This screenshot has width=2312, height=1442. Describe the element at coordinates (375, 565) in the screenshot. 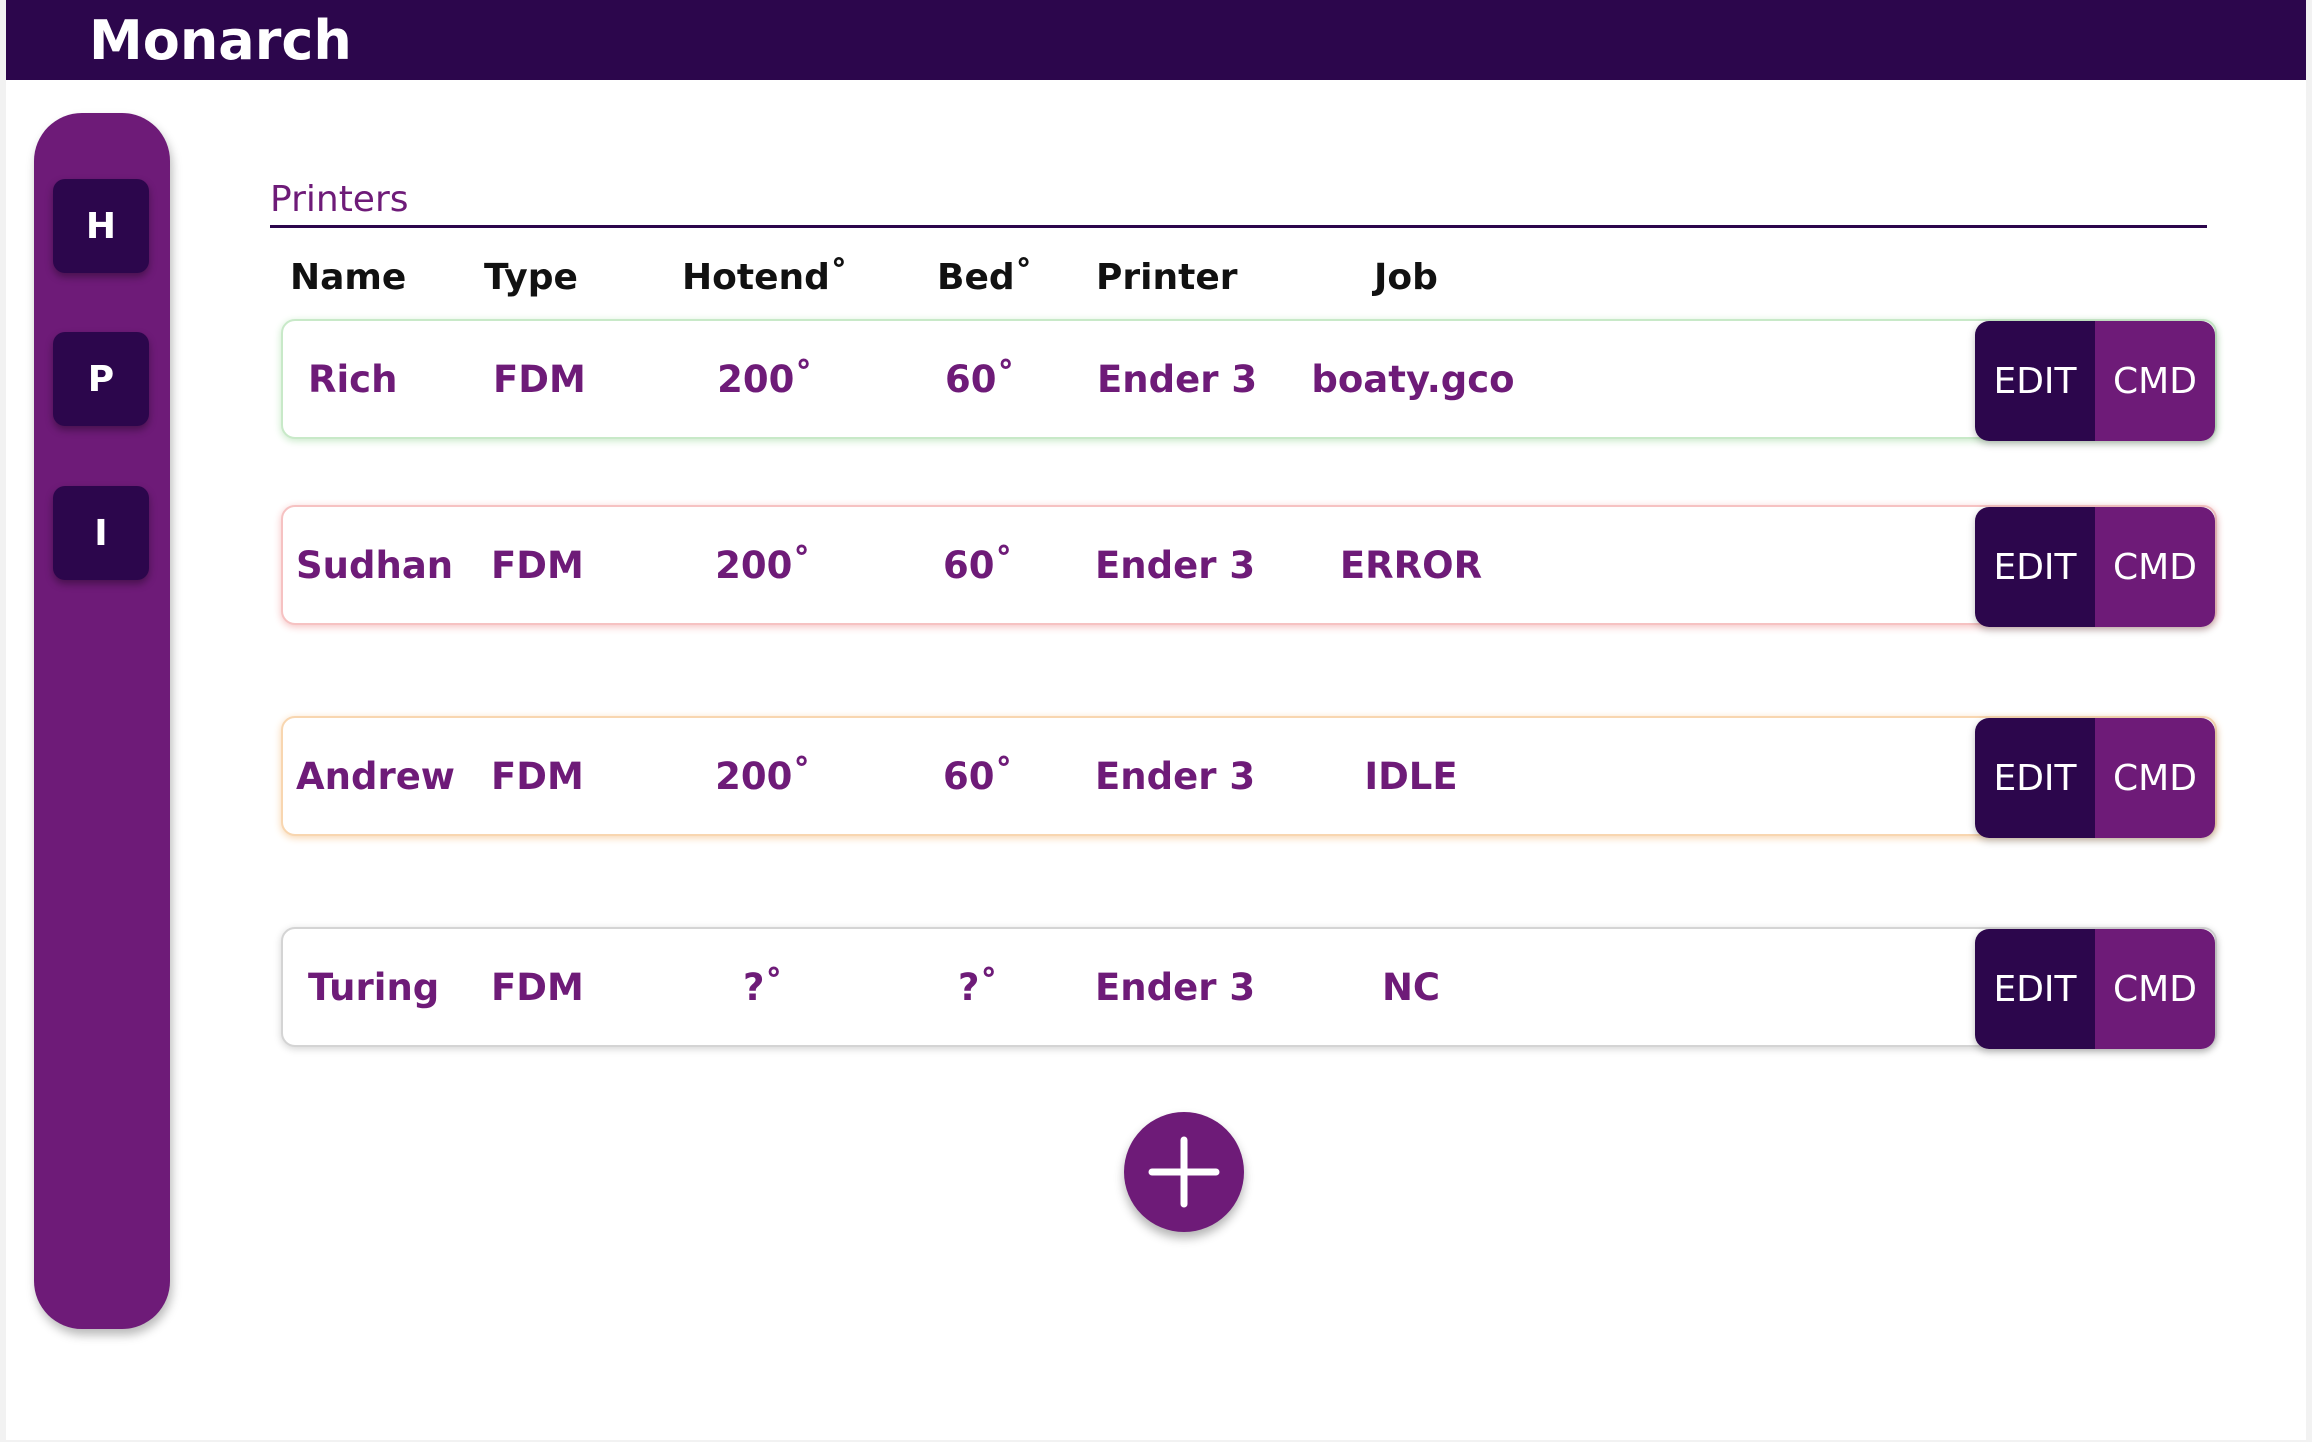

I see `printer-name: Sudhan` at that location.